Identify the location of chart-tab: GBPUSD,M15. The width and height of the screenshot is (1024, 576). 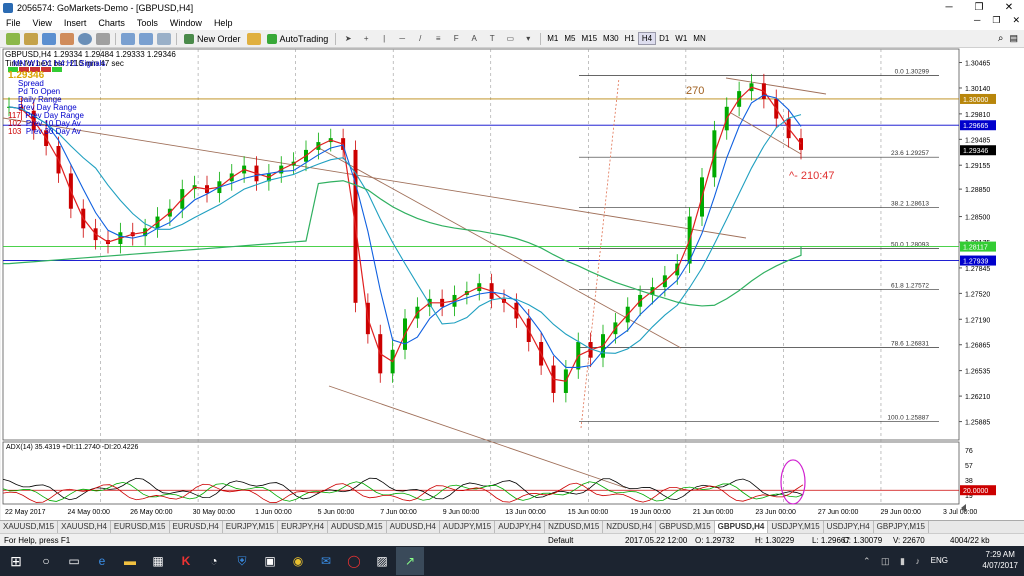
(685, 527).